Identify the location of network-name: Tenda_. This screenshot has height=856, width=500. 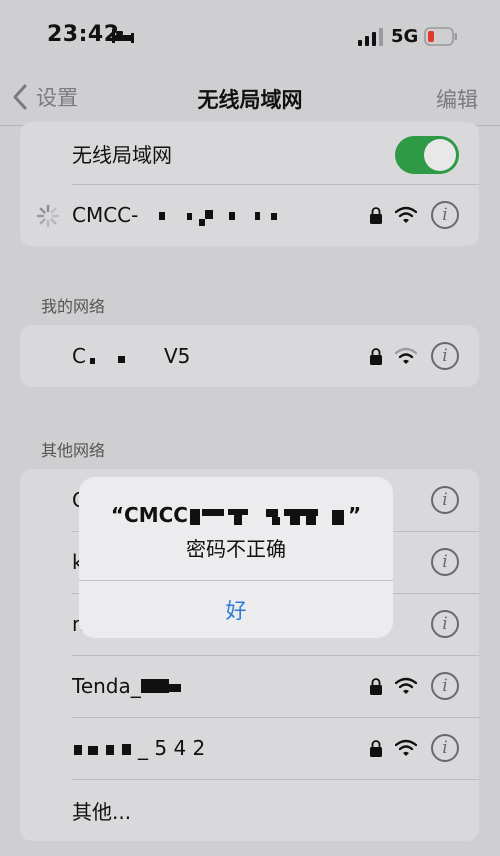
(128, 686).